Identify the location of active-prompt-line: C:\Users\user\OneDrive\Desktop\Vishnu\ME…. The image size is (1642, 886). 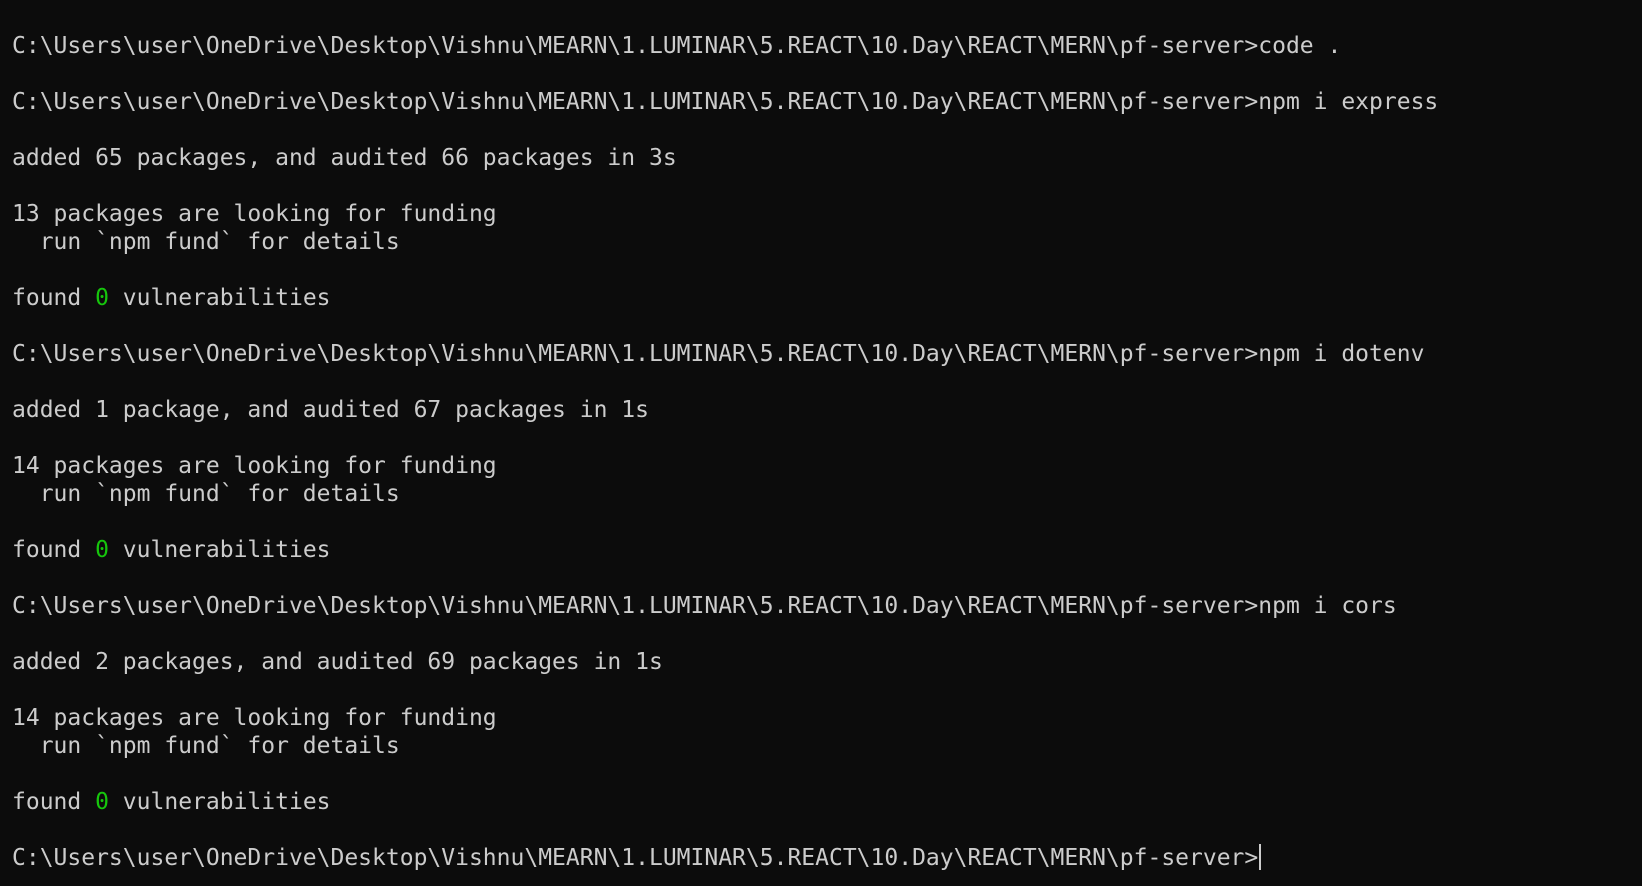
(827, 858).